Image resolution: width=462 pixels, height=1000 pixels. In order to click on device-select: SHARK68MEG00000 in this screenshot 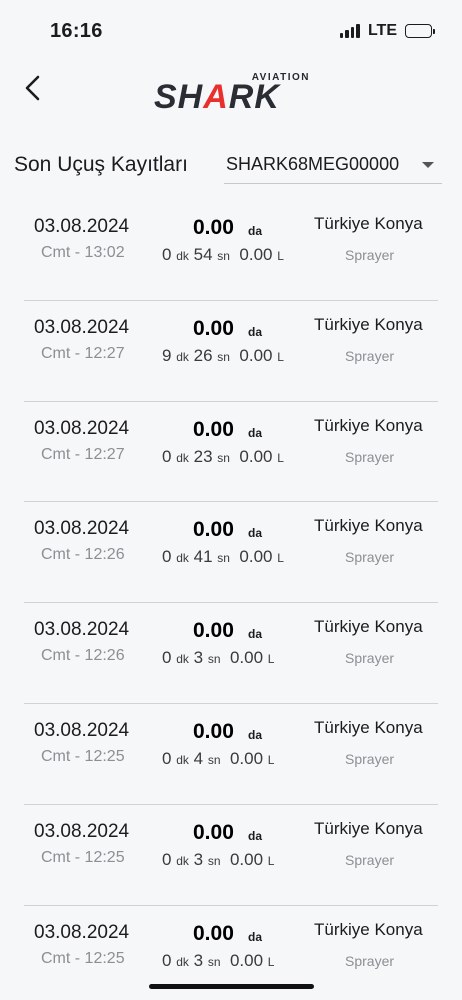, I will do `click(333, 165)`.